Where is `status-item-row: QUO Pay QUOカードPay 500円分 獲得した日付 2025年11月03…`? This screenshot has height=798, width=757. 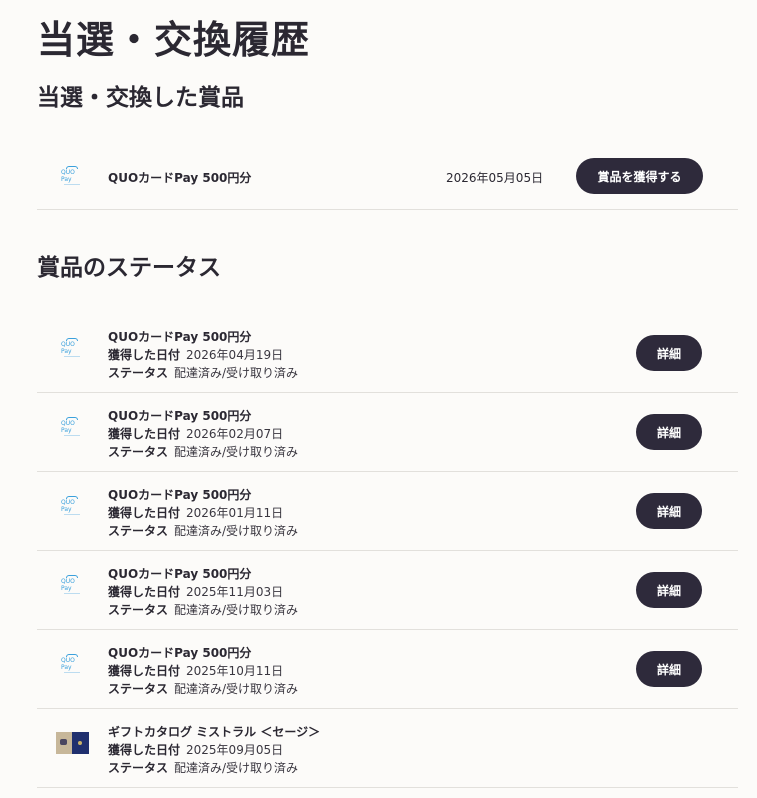 status-item-row: QUO Pay QUOカードPay 500円分 獲得した日付 2025年11月03… is located at coordinates (387, 590).